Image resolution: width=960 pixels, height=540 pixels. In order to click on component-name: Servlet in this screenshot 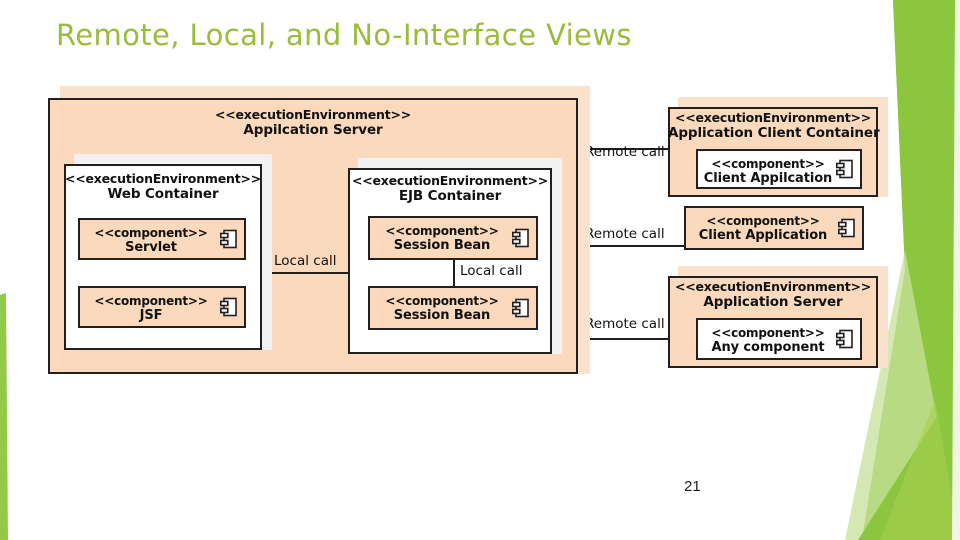, I will do `click(151, 248)`.